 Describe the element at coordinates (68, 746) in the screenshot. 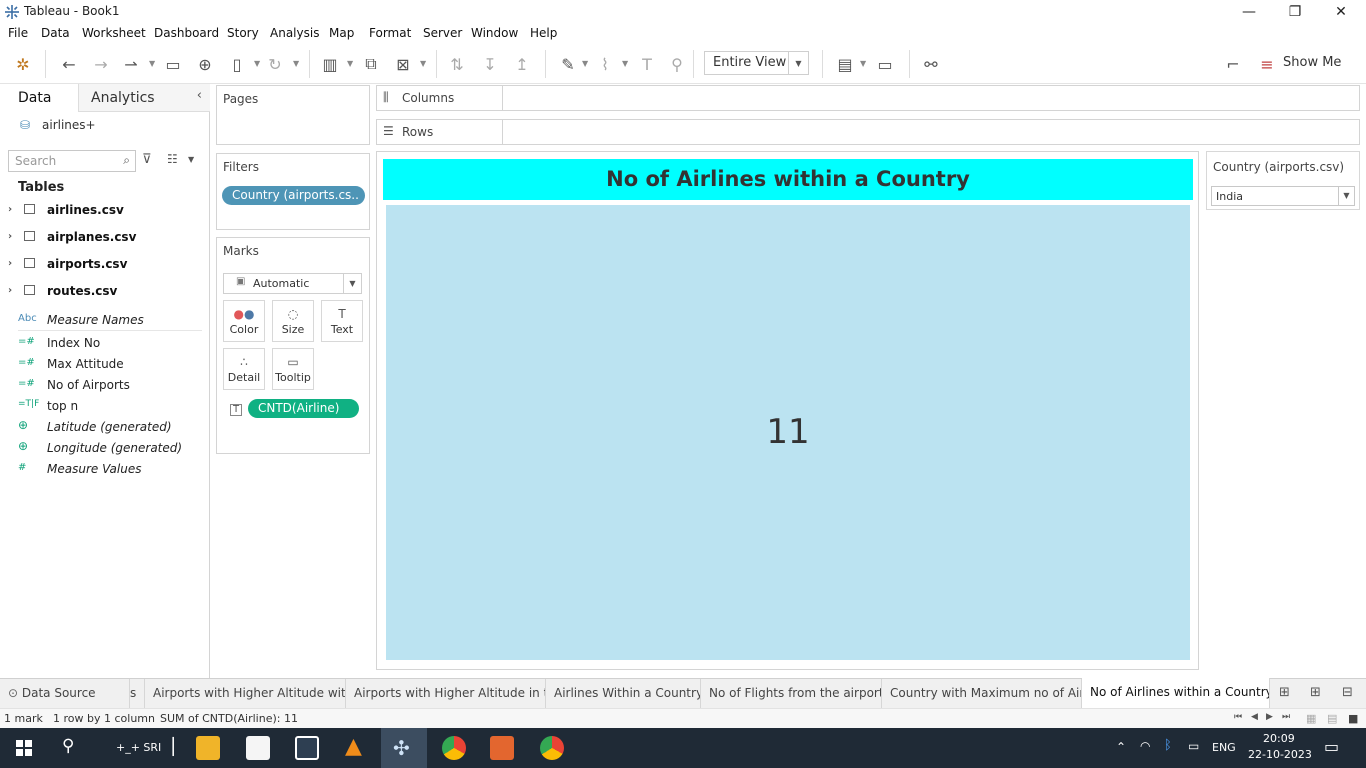

I see `search-icon: ⚲` at that location.